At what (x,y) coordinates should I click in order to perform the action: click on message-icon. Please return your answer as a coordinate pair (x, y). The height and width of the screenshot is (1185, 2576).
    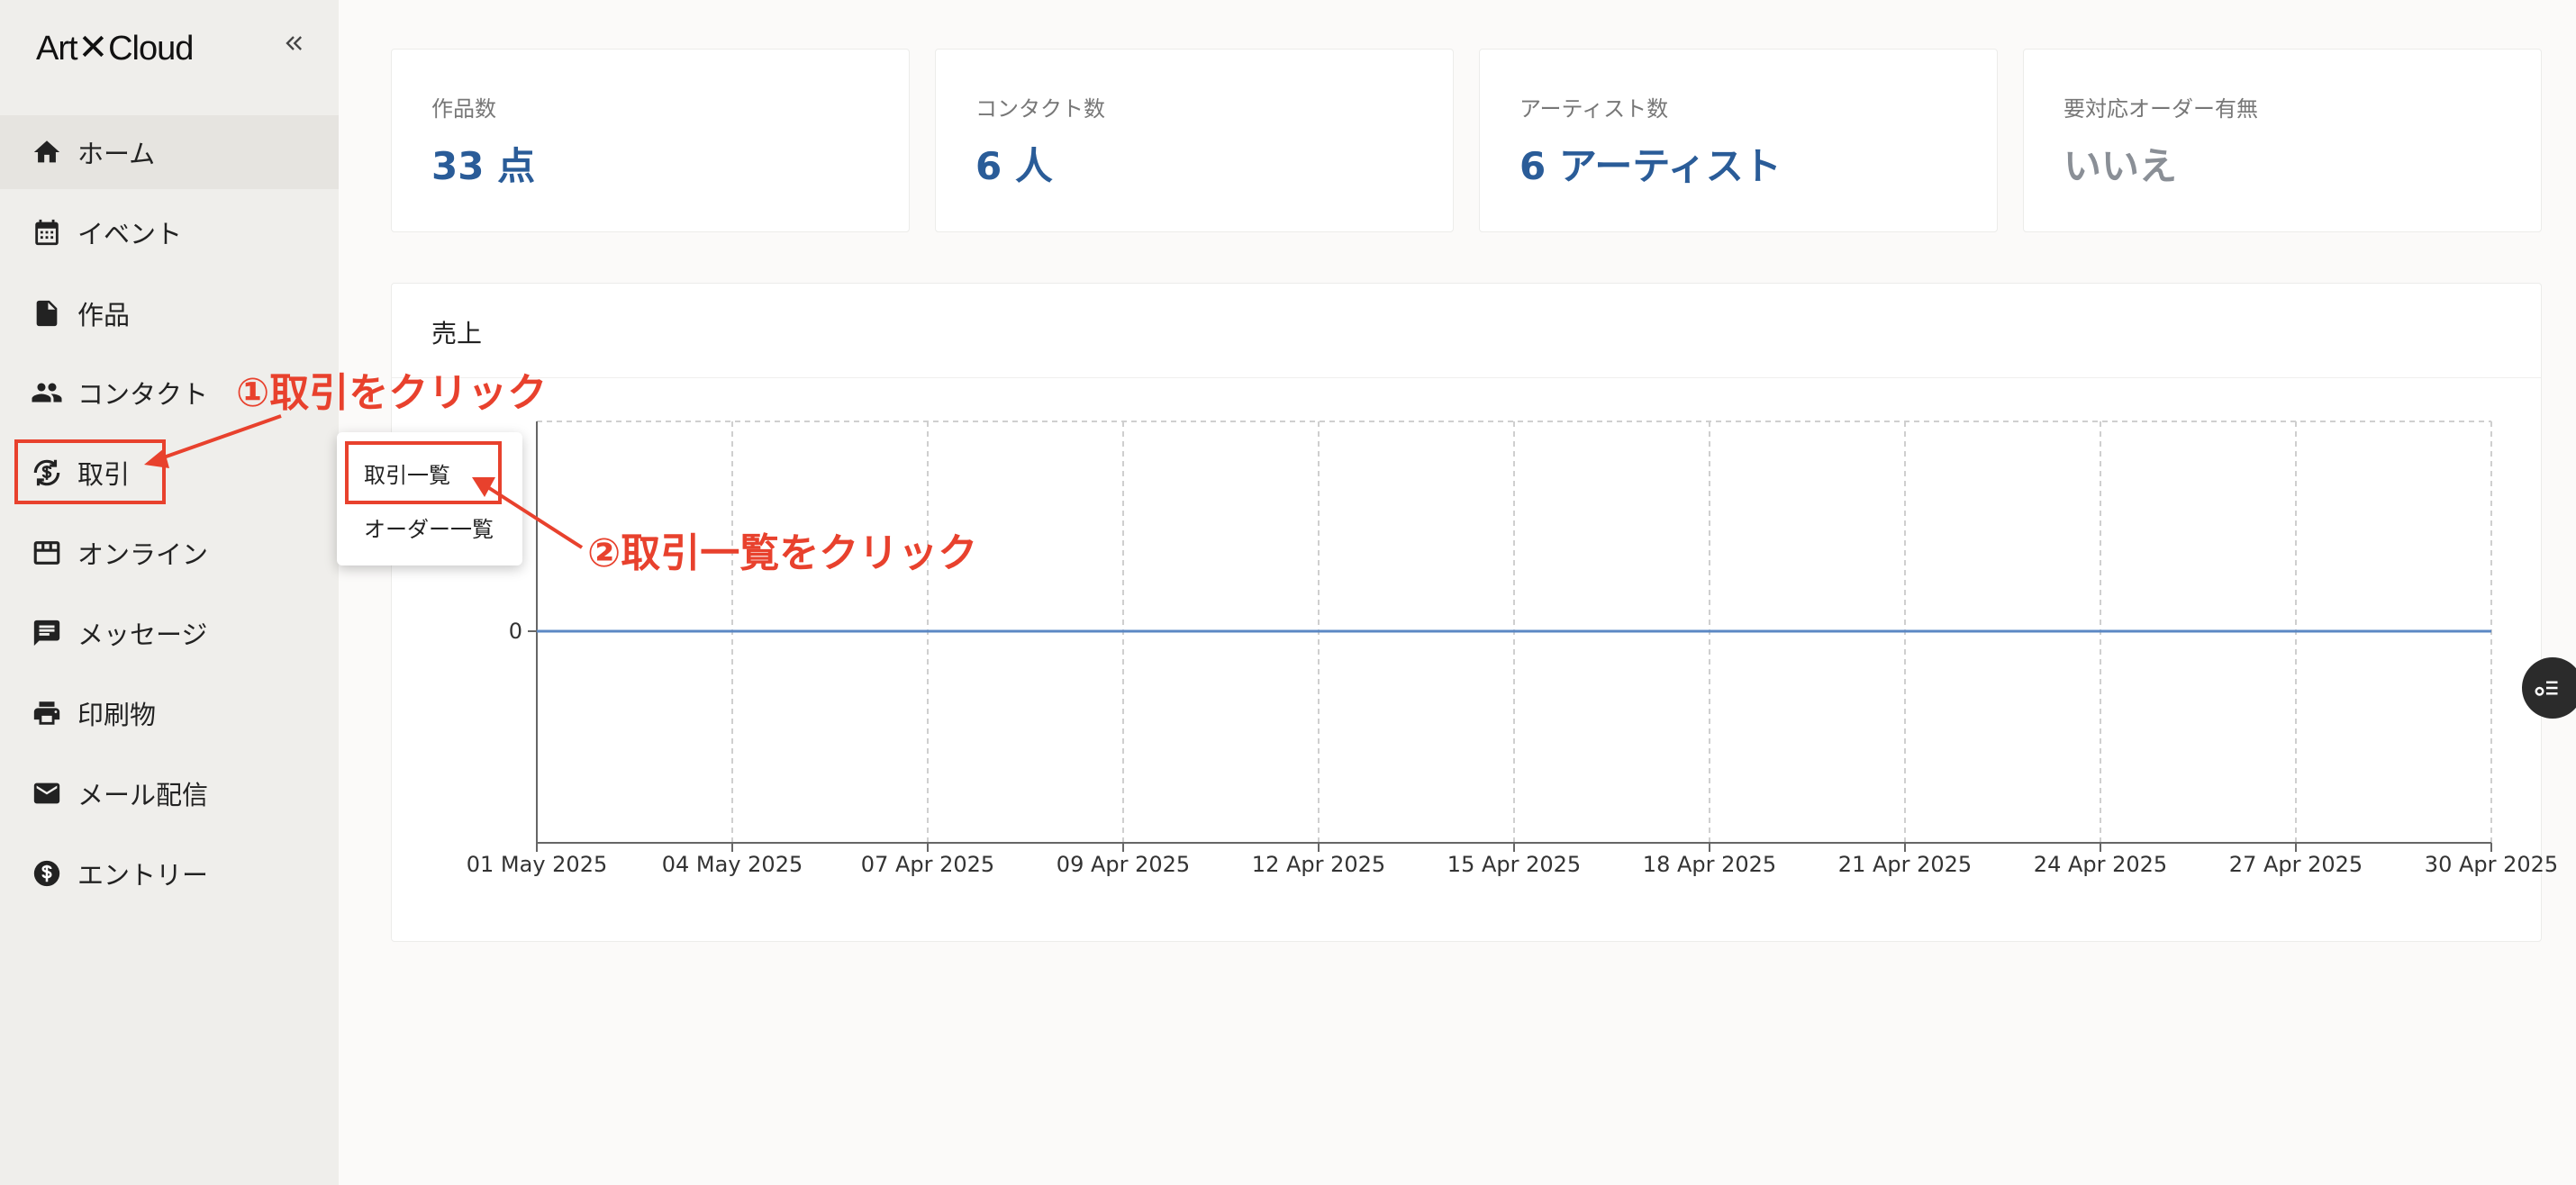
    Looking at the image, I should click on (47, 633).